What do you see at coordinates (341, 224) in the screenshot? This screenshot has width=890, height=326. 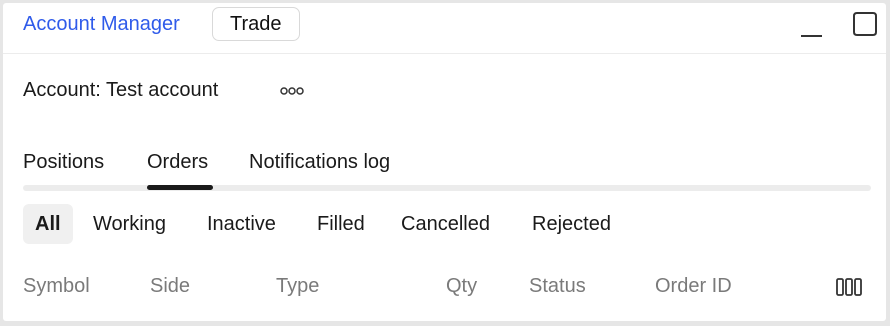 I see `filter-filled: Filled` at bounding box center [341, 224].